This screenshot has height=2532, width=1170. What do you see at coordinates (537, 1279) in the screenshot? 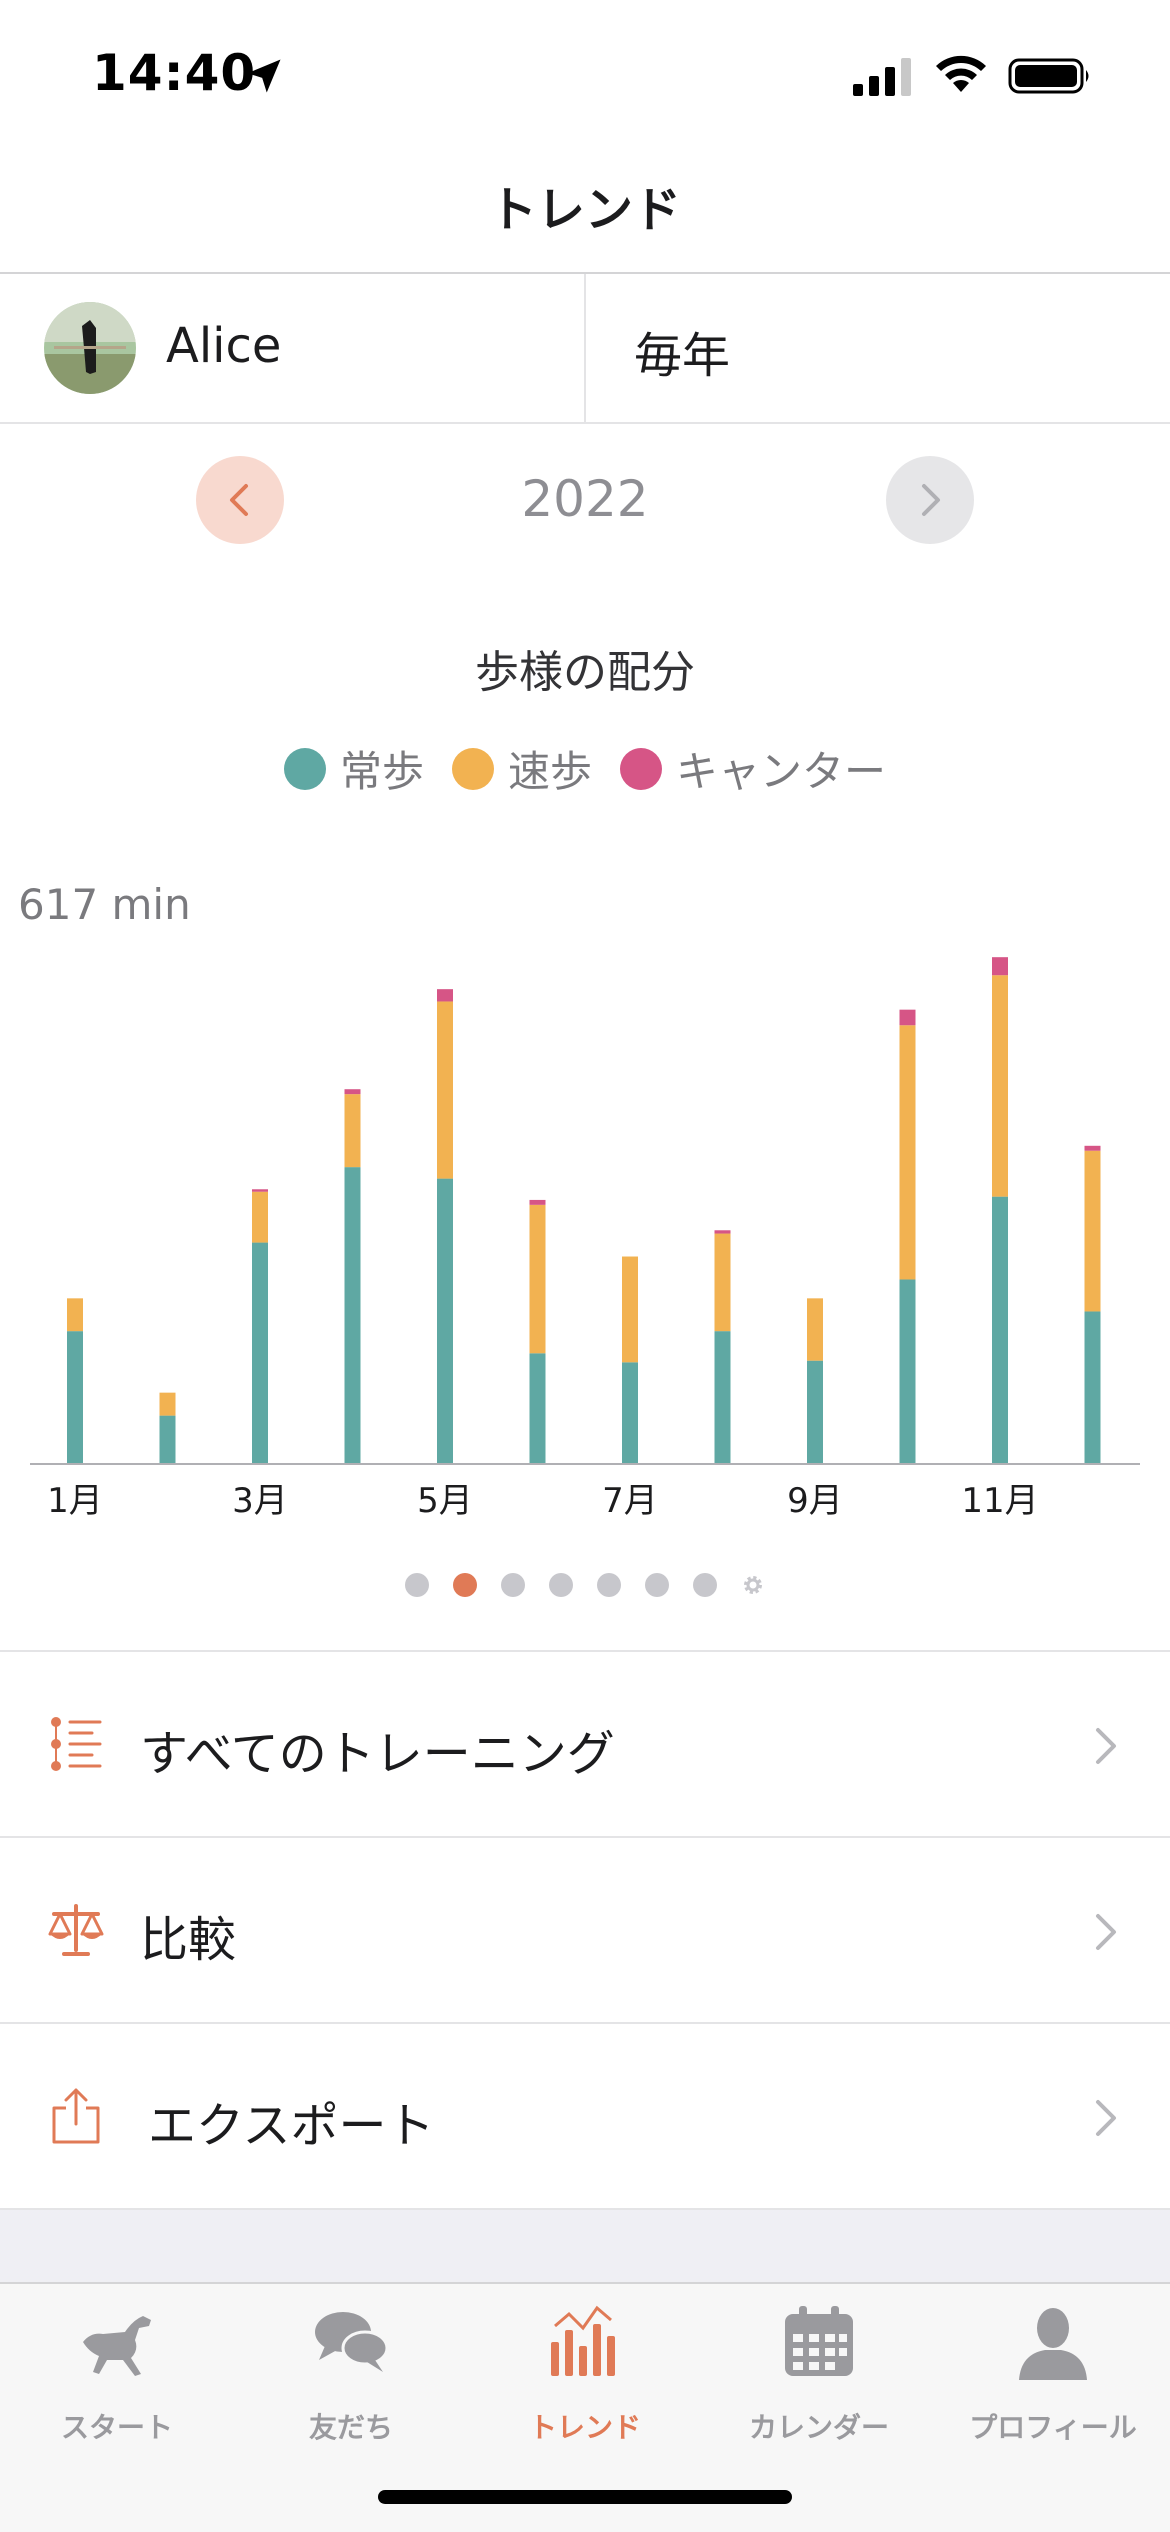
I see `bar-segment-6月-速歩` at bounding box center [537, 1279].